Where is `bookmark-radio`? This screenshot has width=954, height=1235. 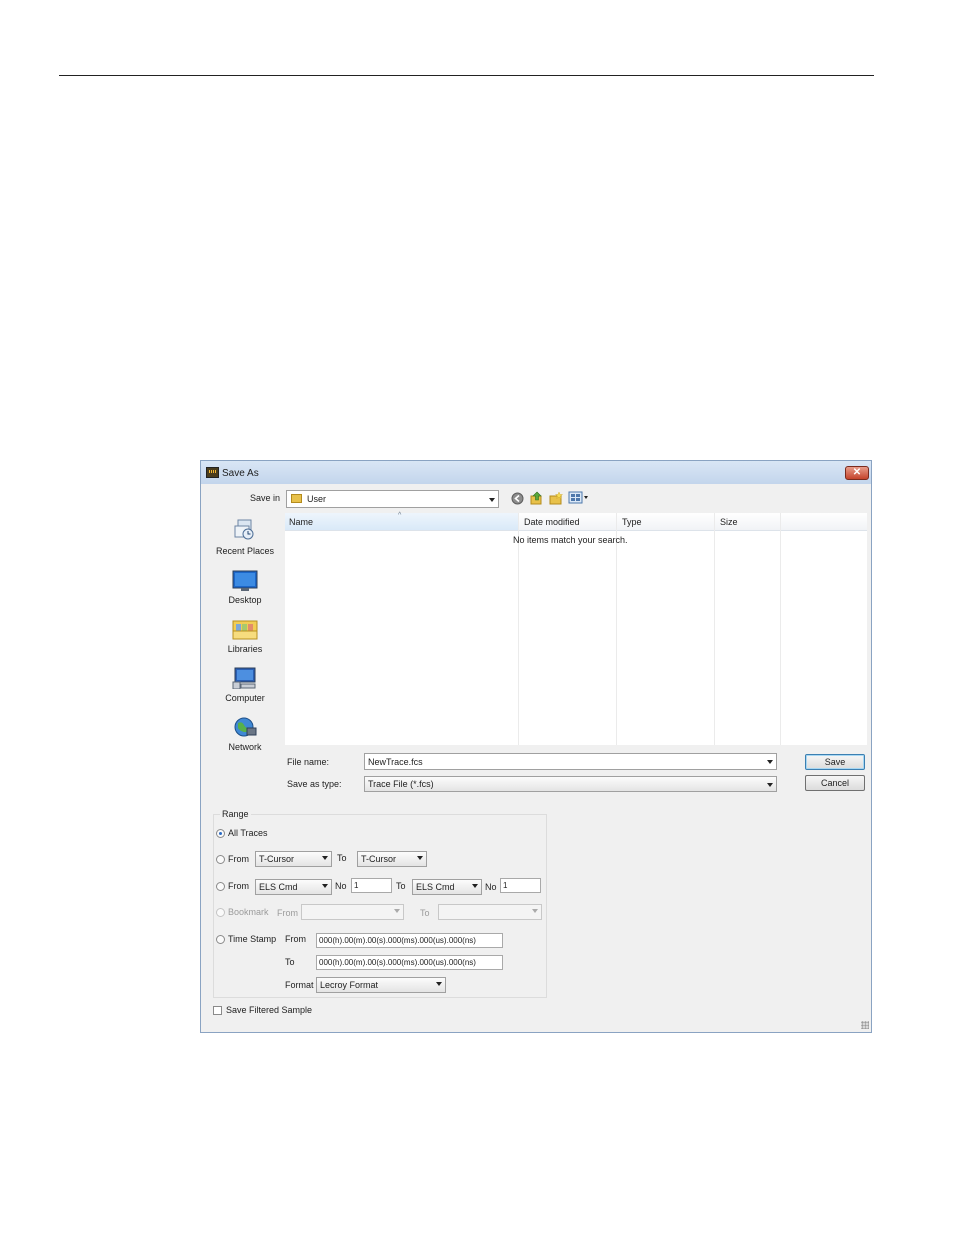 bookmark-radio is located at coordinates (220, 912).